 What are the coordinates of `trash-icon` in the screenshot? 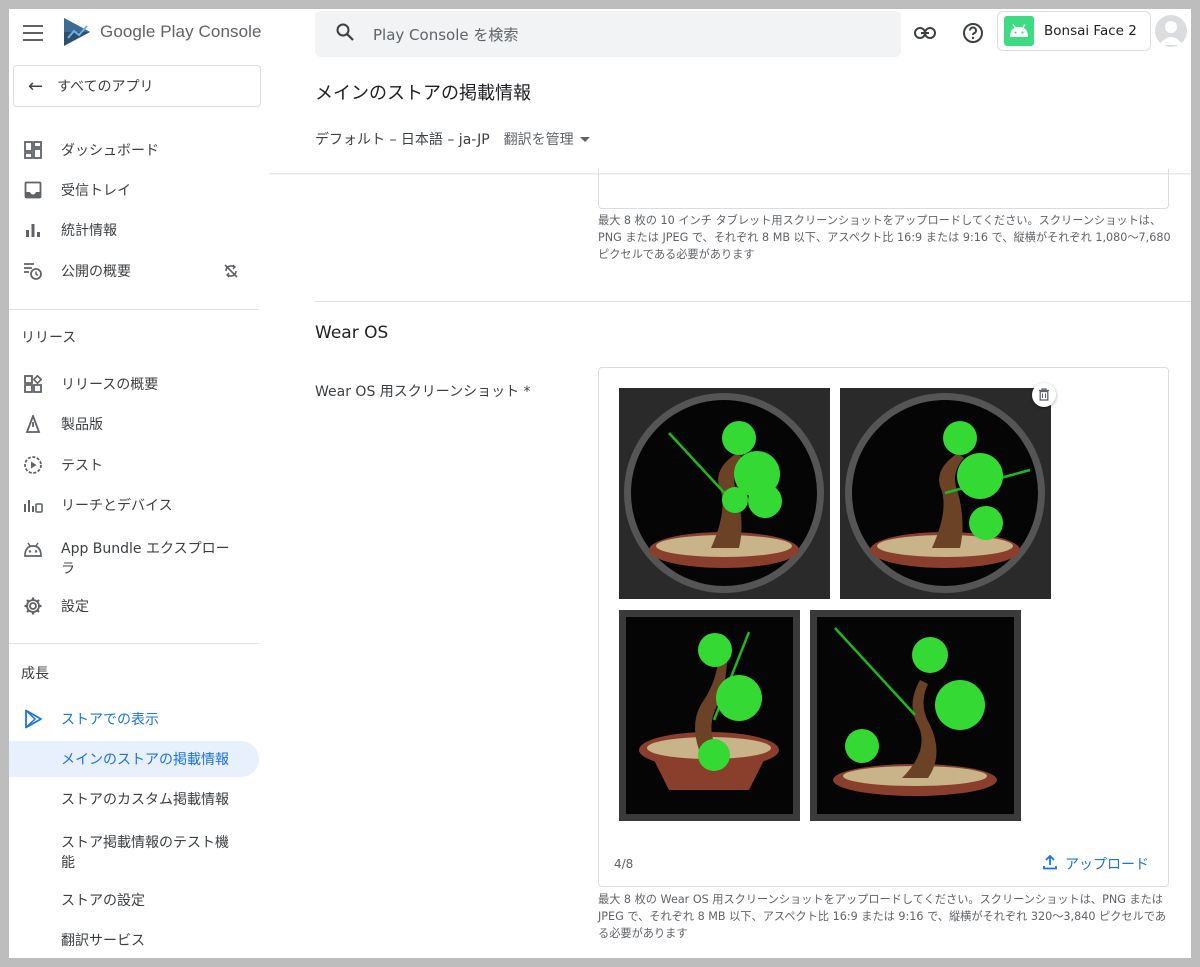 It's located at (1044, 395).